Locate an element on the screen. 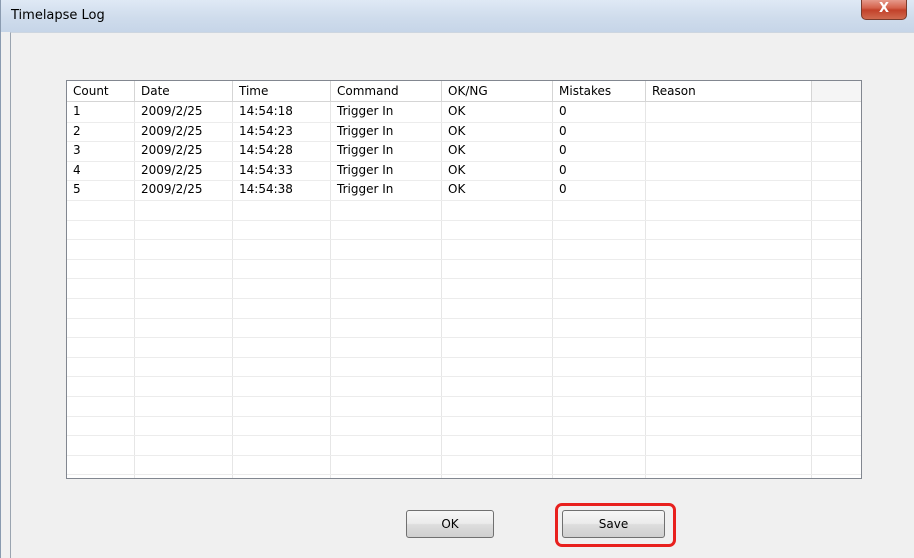 The image size is (914, 558). cell-time: 14:54:23 is located at coordinates (266, 131).